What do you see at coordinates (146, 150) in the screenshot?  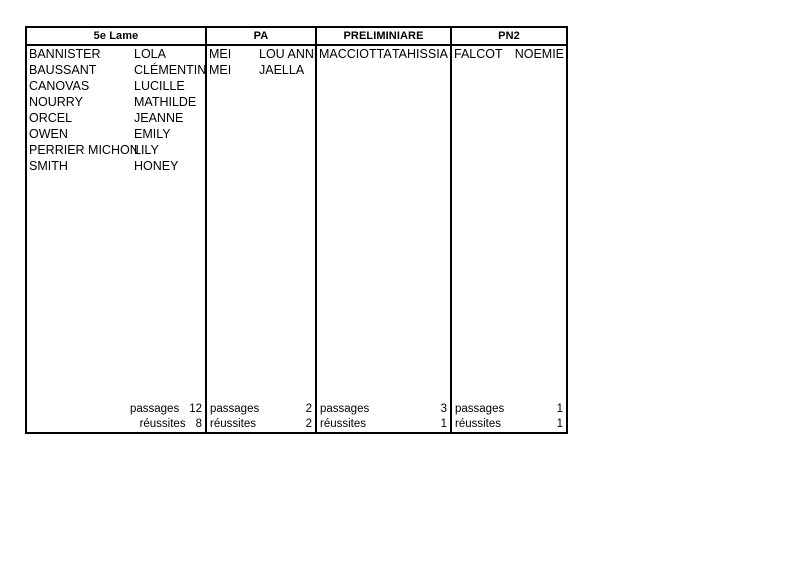 I see `first-name: LILY` at bounding box center [146, 150].